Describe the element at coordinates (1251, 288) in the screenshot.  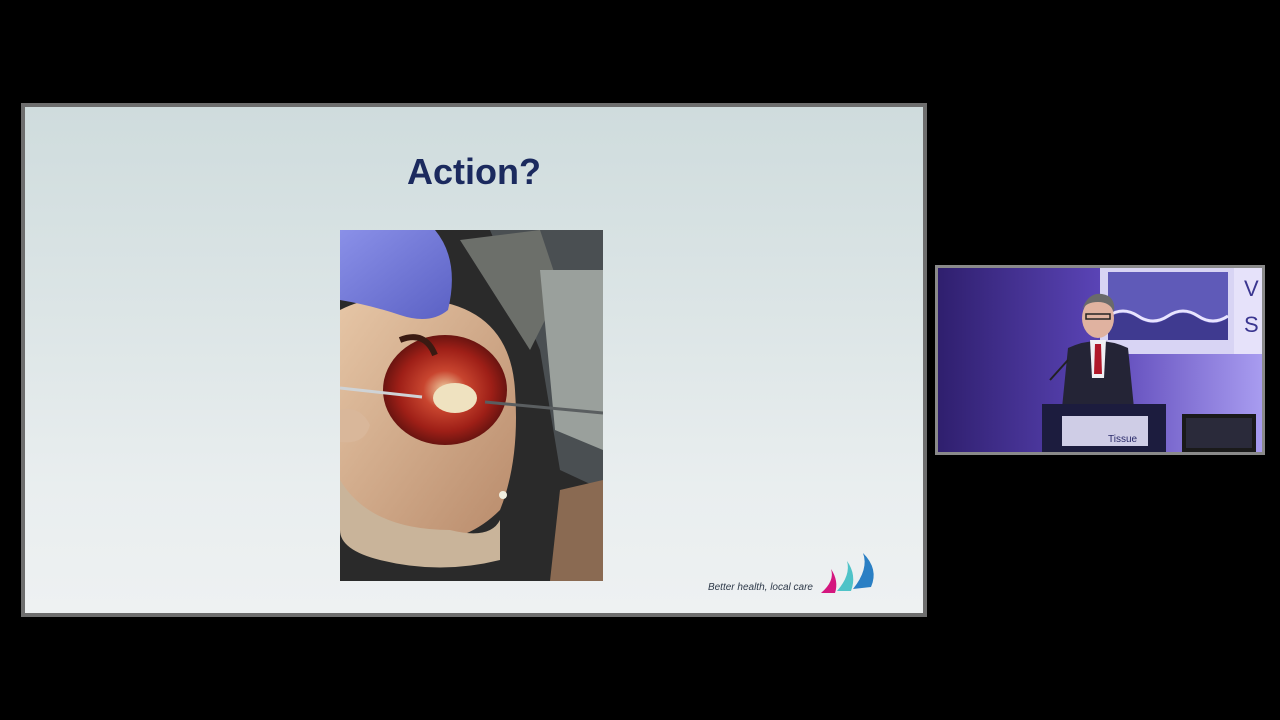
I see `backdrop-sign-letter: V` at that location.